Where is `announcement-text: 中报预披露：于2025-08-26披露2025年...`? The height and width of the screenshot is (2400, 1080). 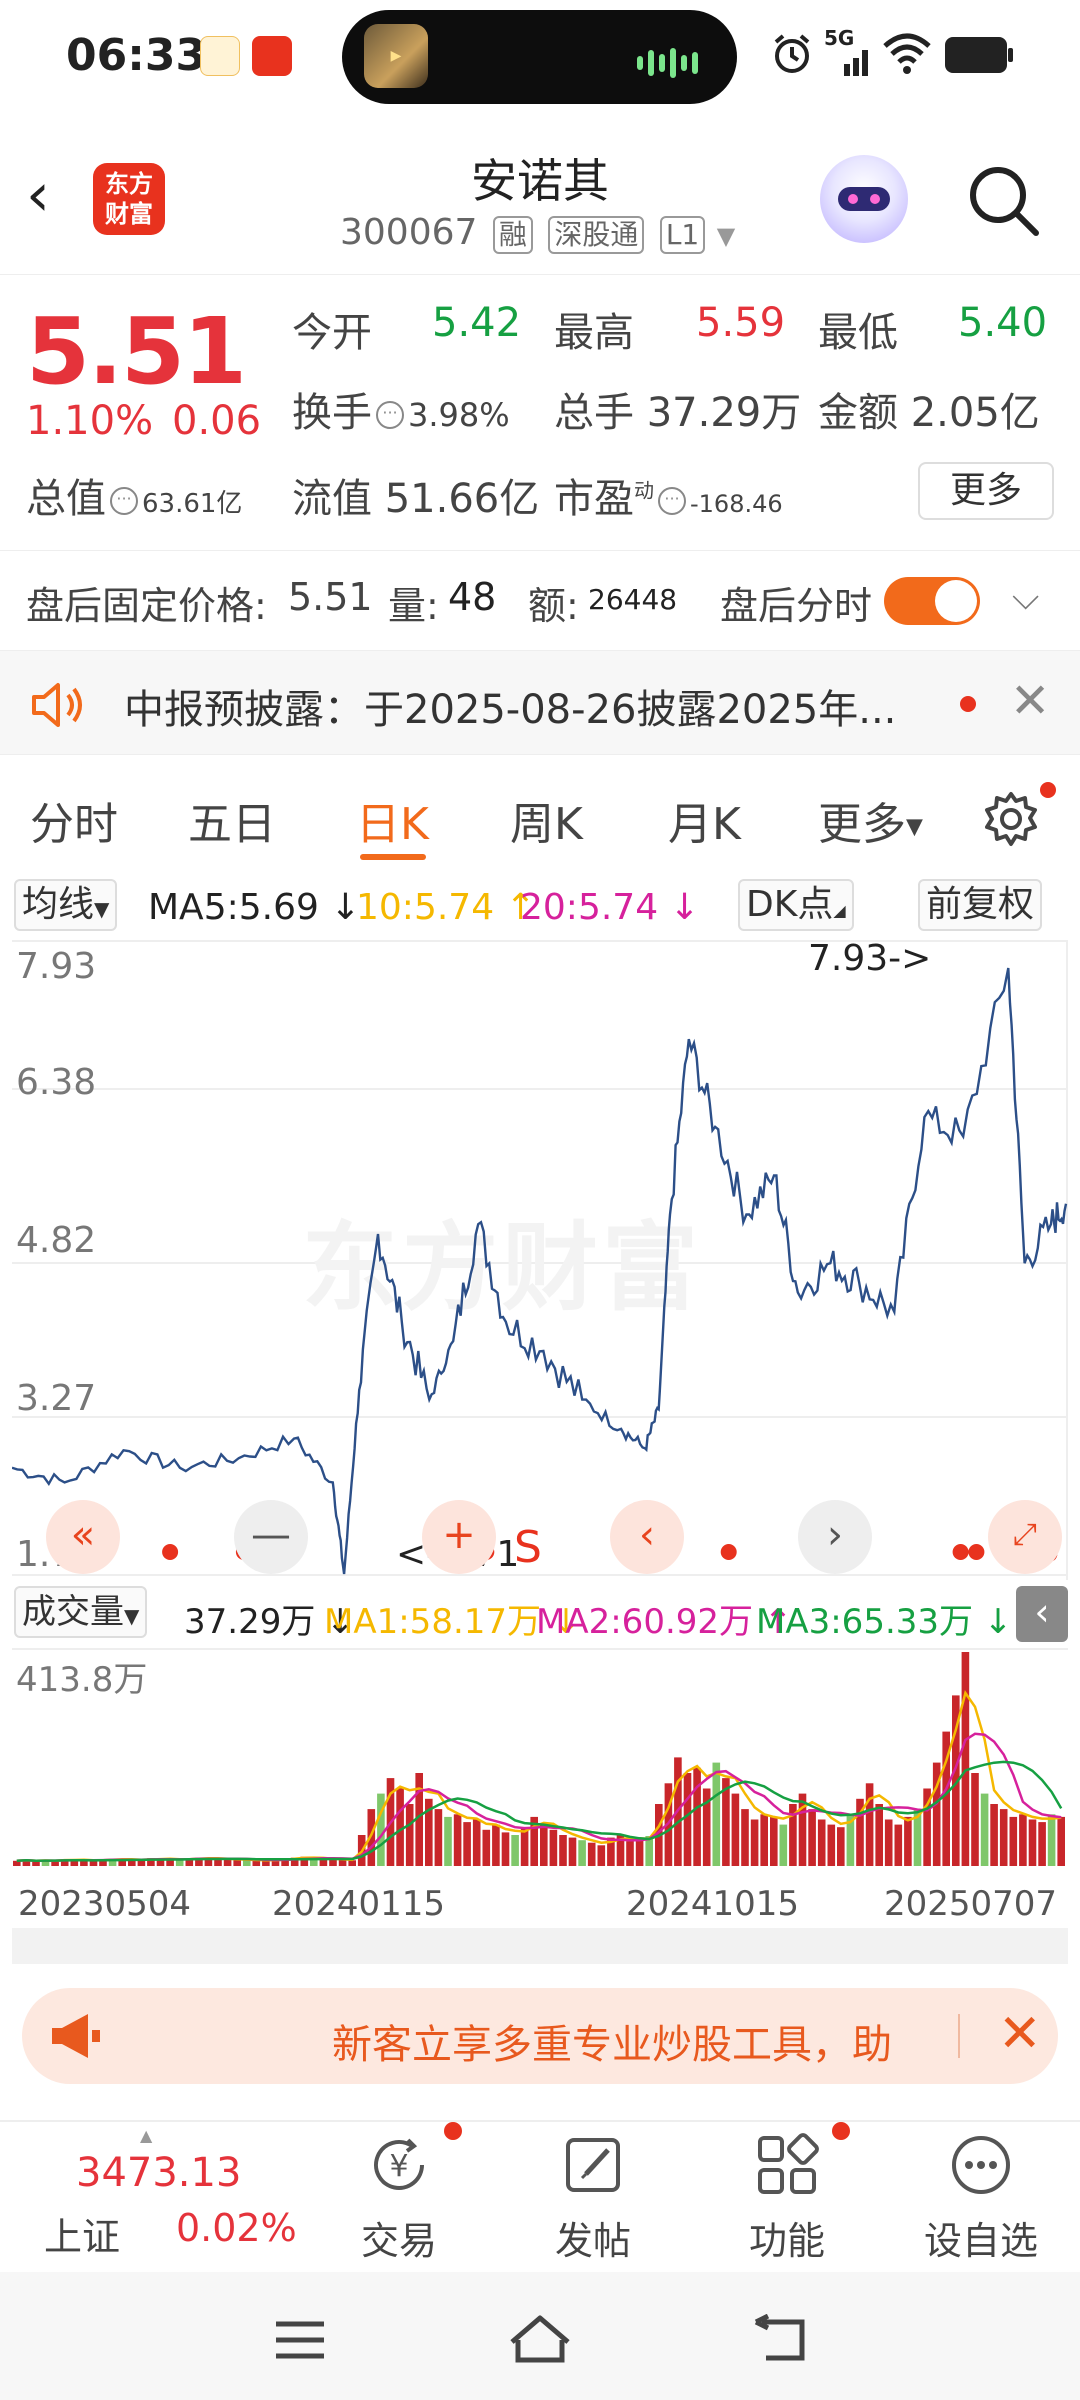 announcement-text: 中报预披露：于2025-08-26披露2025年... is located at coordinates (510, 710).